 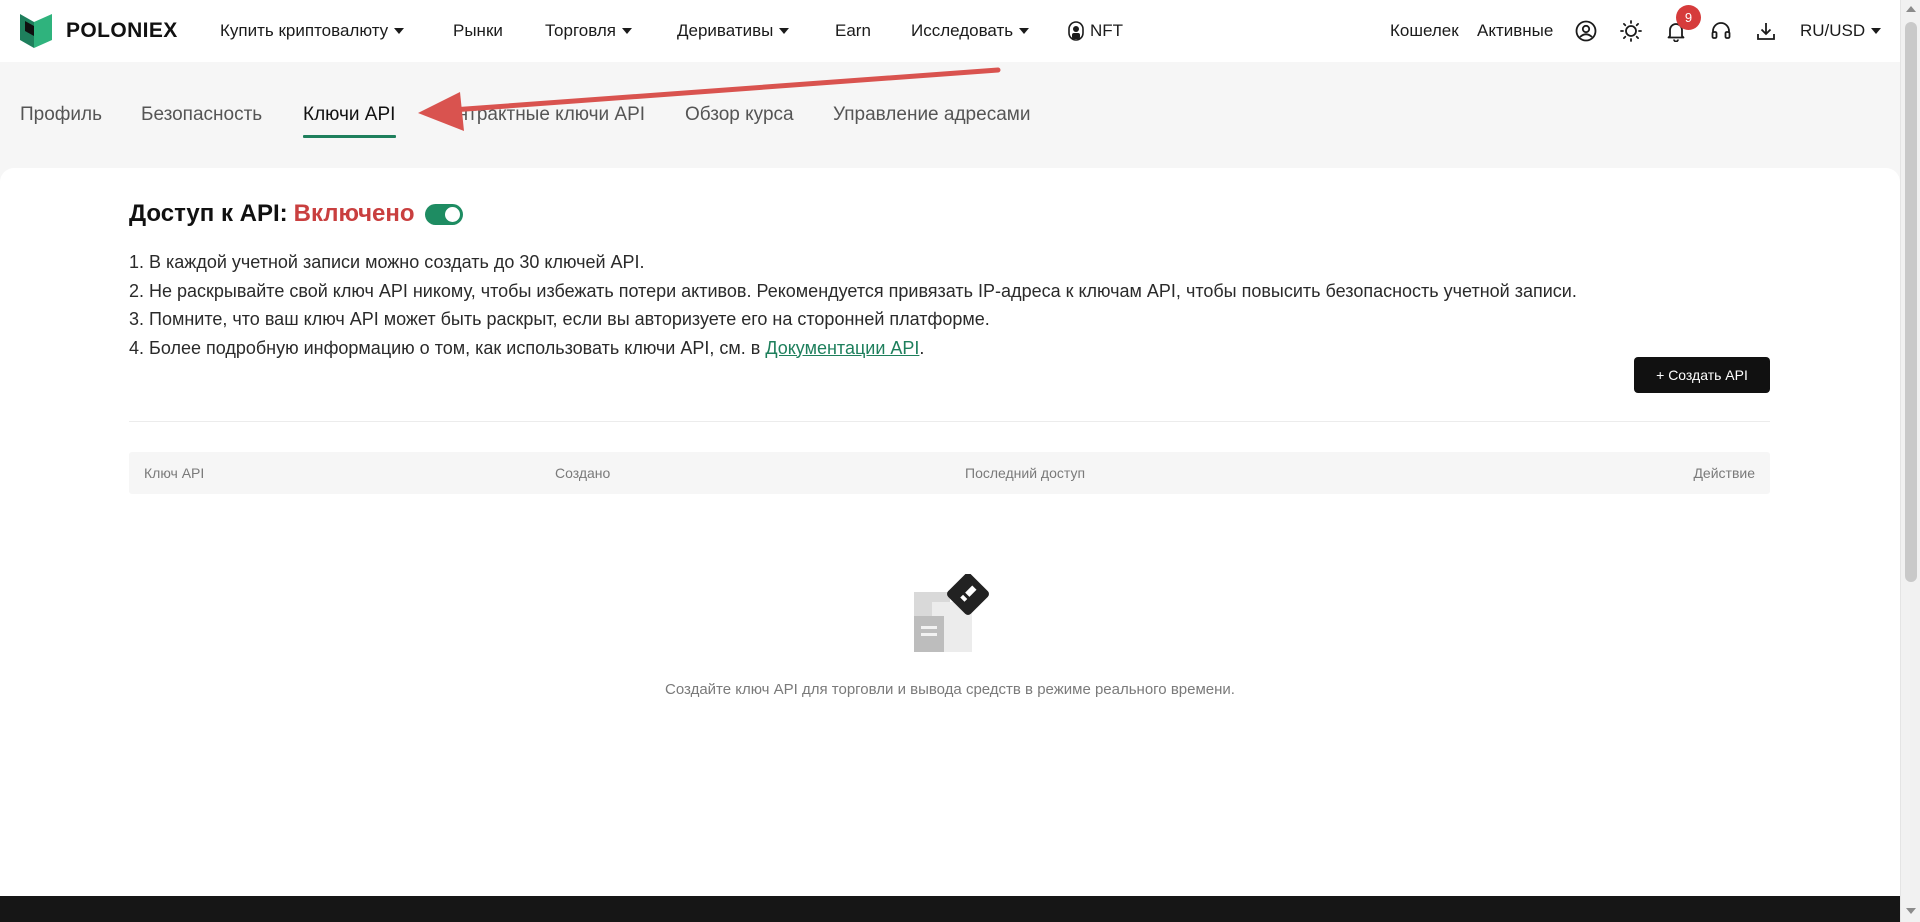 I want to click on nav-explore-label: Исследовать, so click(x=962, y=30).